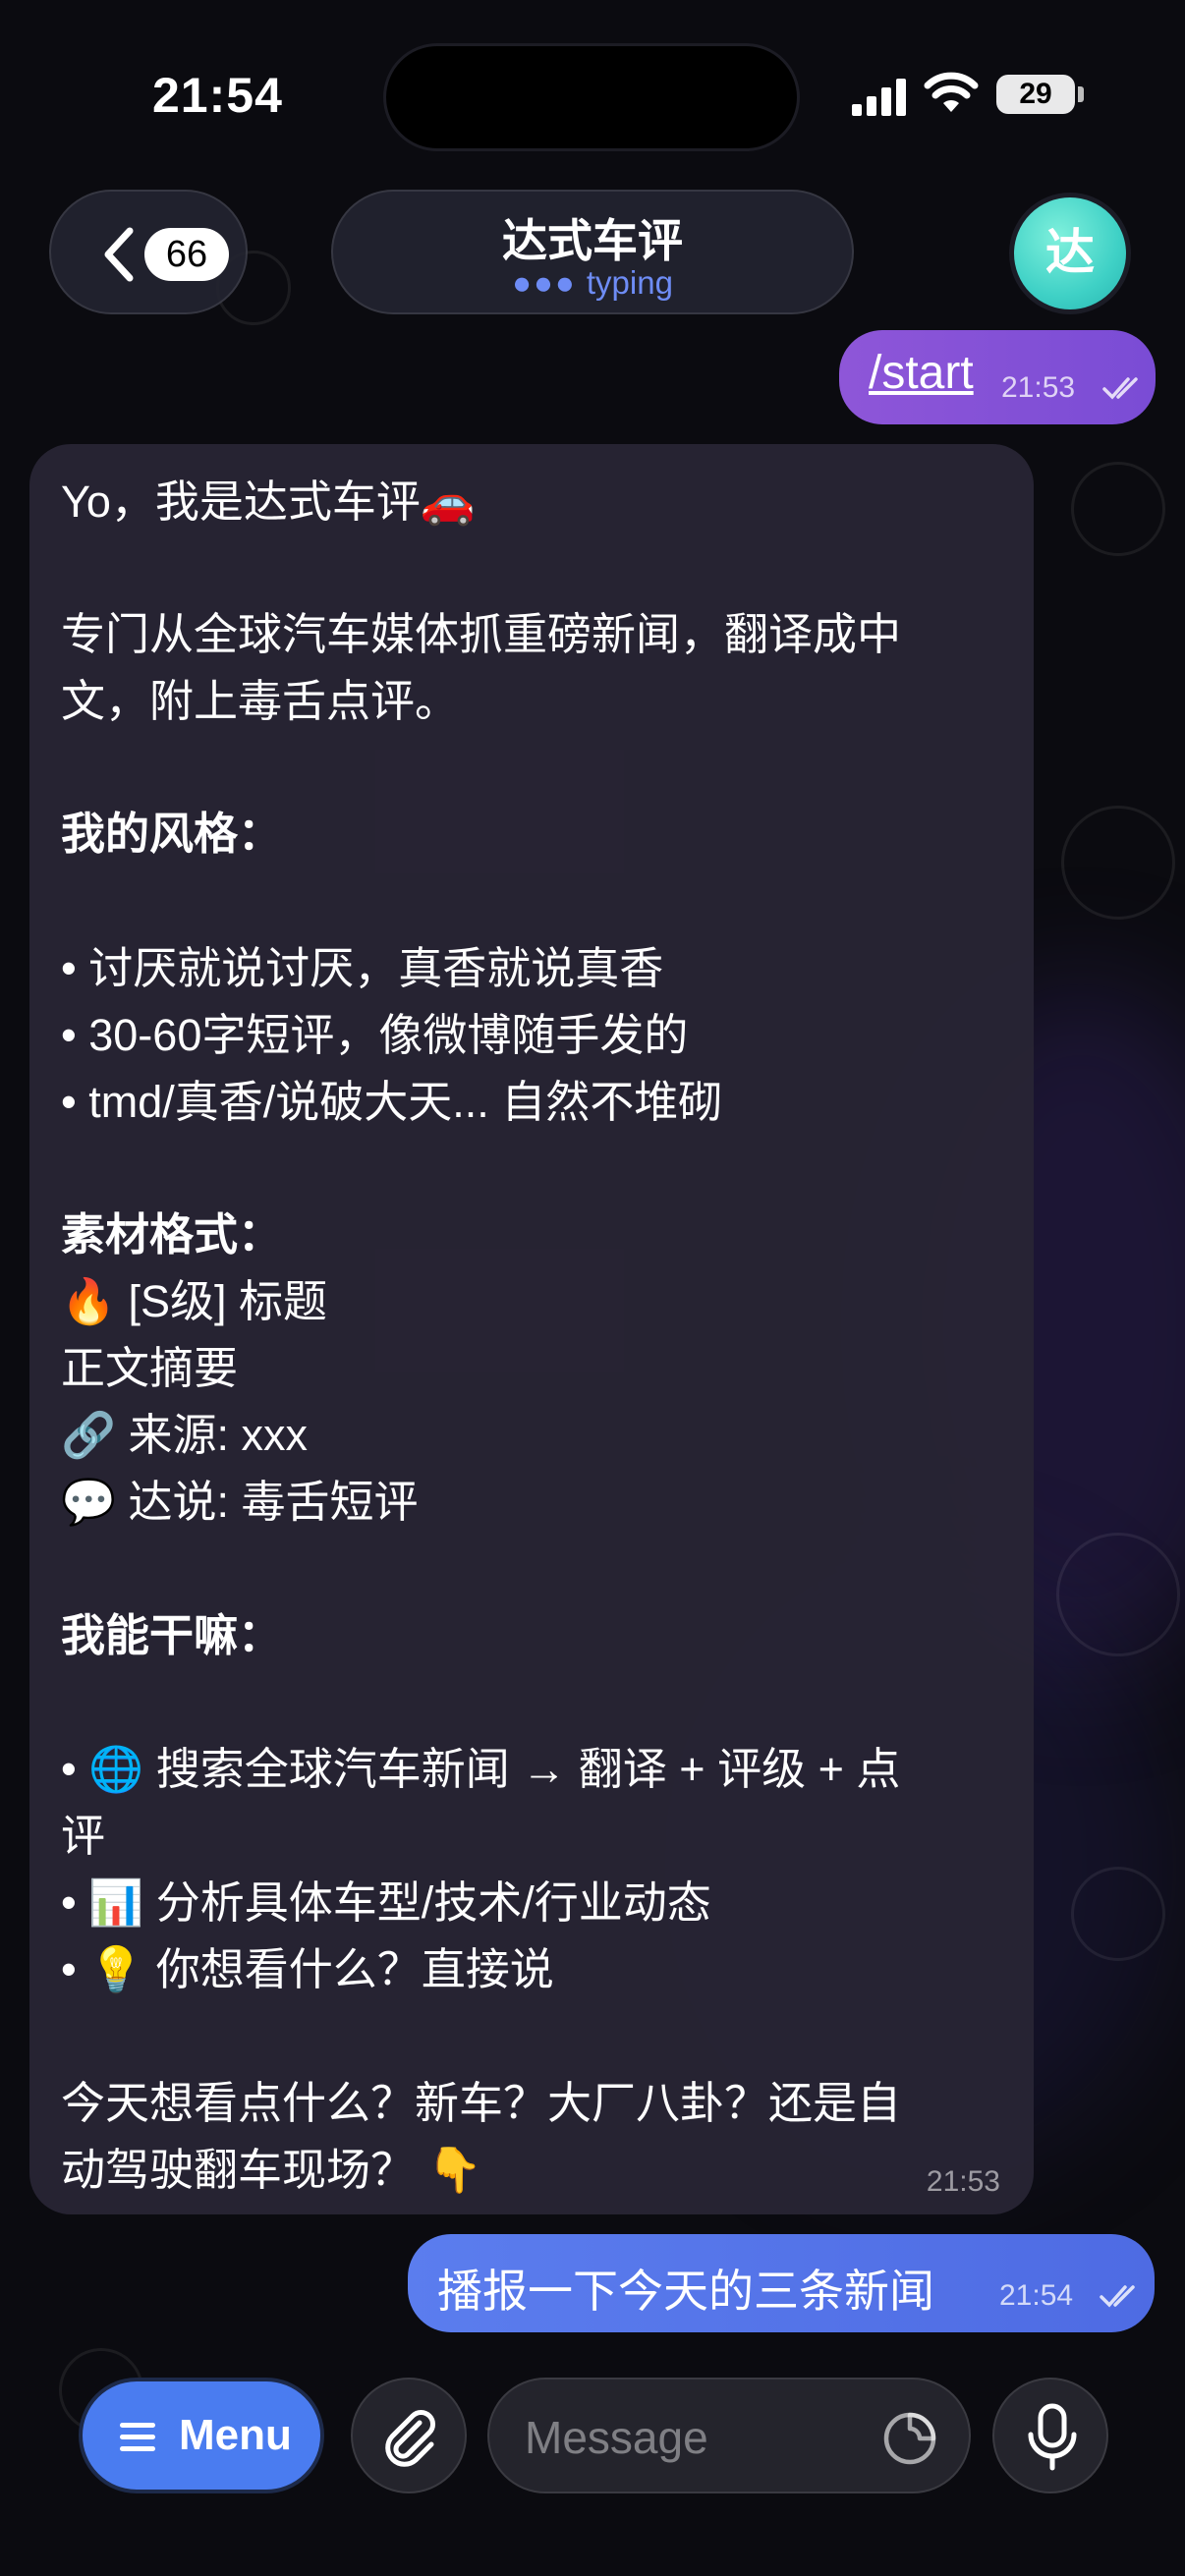 This screenshot has width=1185, height=2576. I want to click on message-line: 动驾驶翻车现场？ 👇, so click(272, 2170).